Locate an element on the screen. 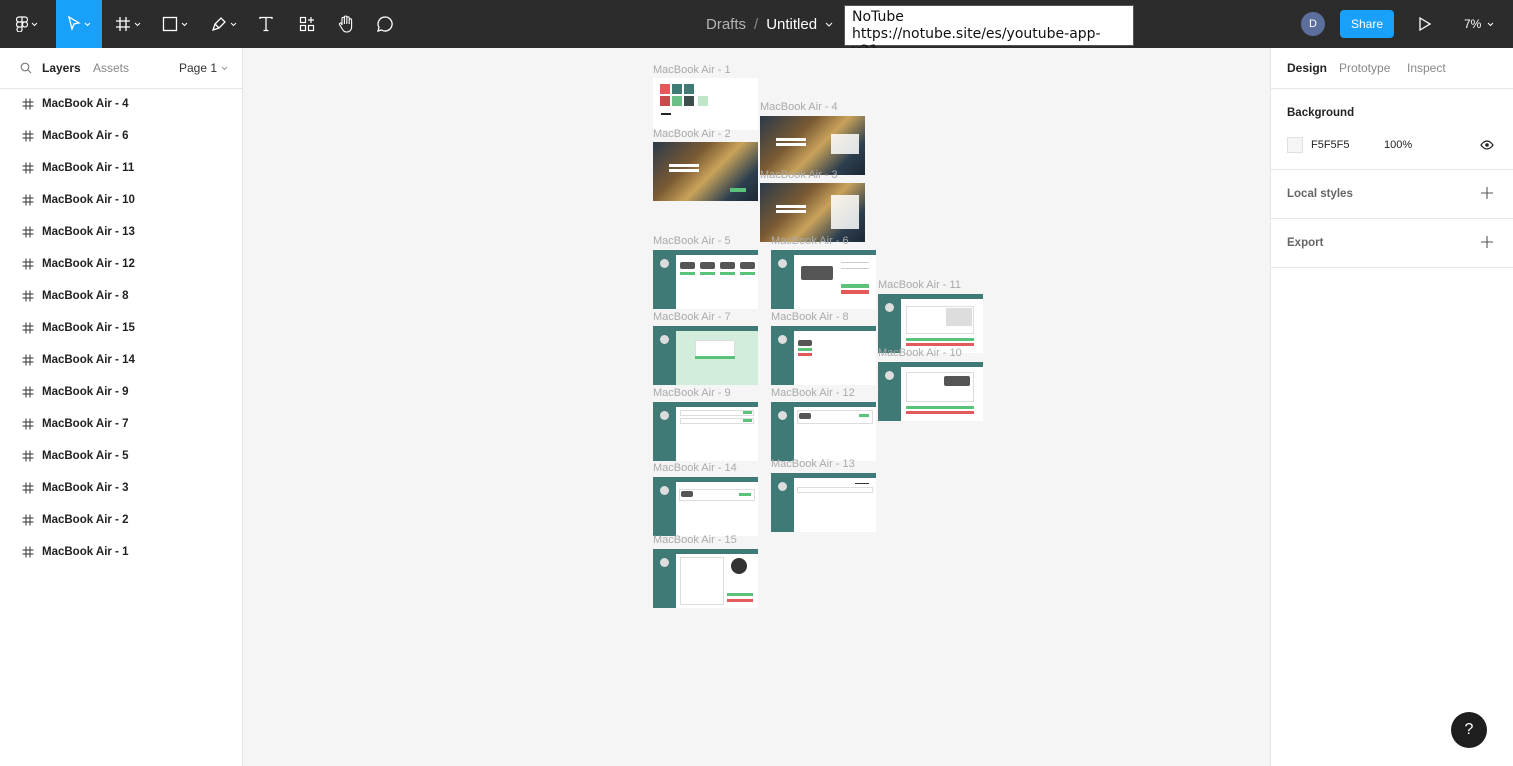 The width and height of the screenshot is (1513, 766). frame-label: MacBook Air - 15 is located at coordinates (695, 540).